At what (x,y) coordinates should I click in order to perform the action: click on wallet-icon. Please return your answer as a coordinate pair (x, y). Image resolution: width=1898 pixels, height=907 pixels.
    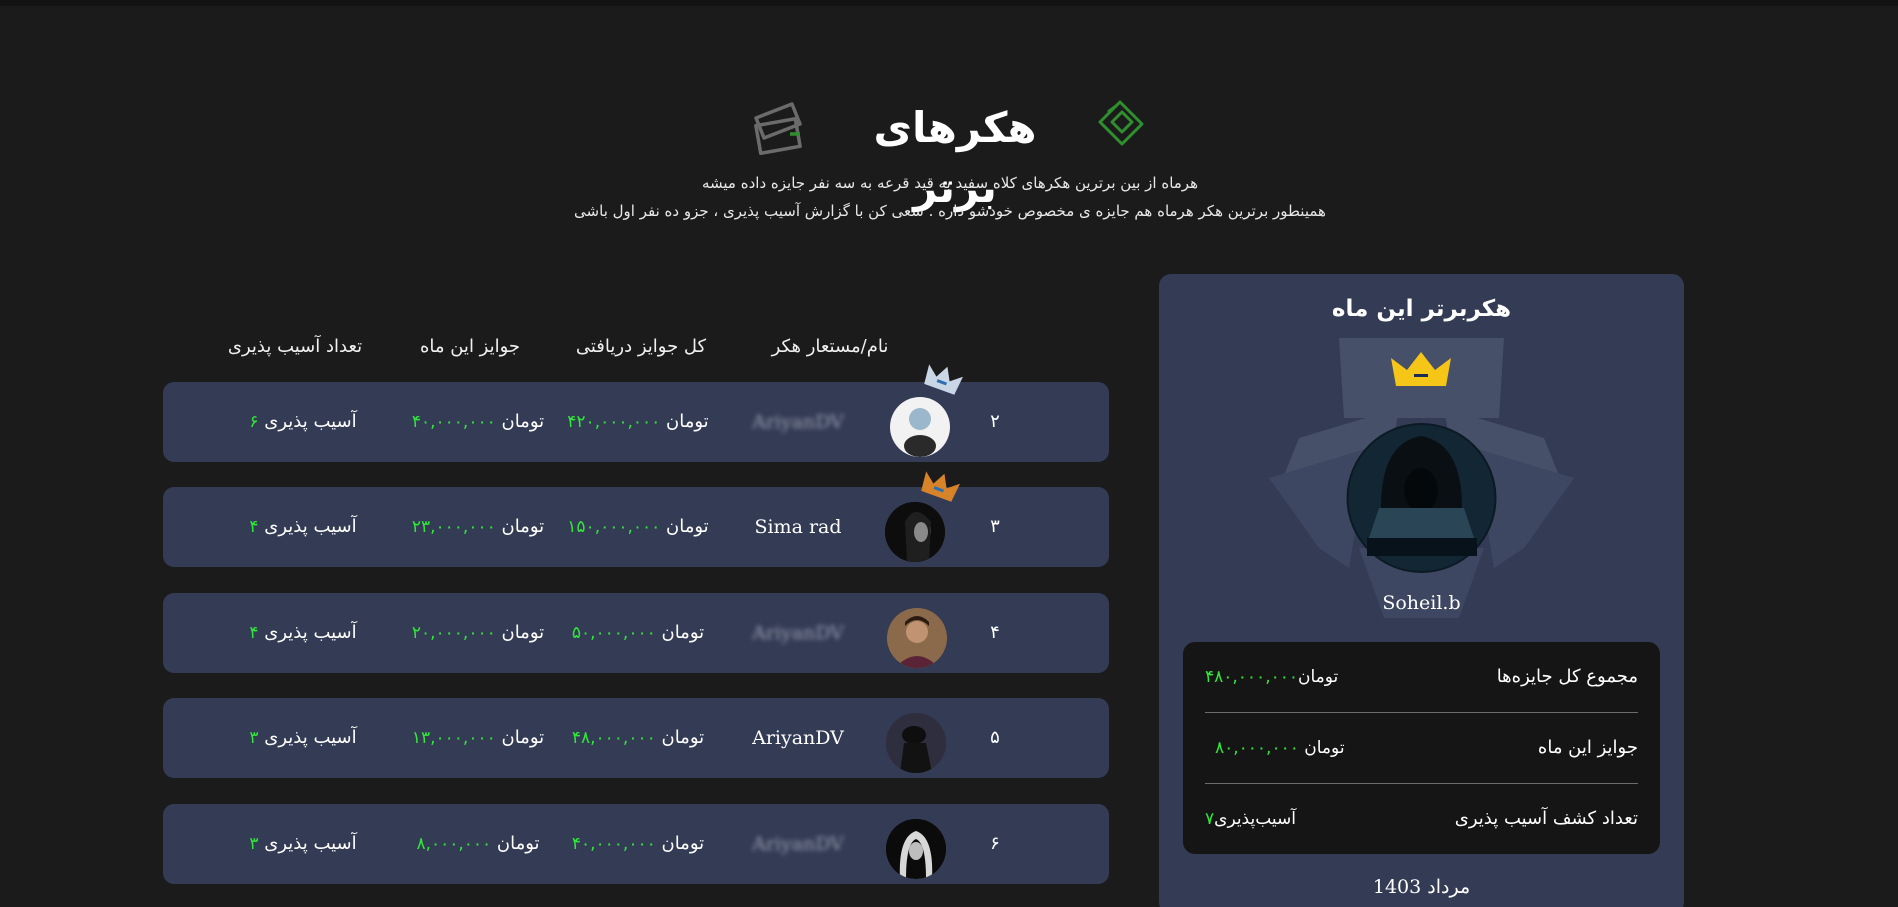
    Looking at the image, I should click on (778, 129).